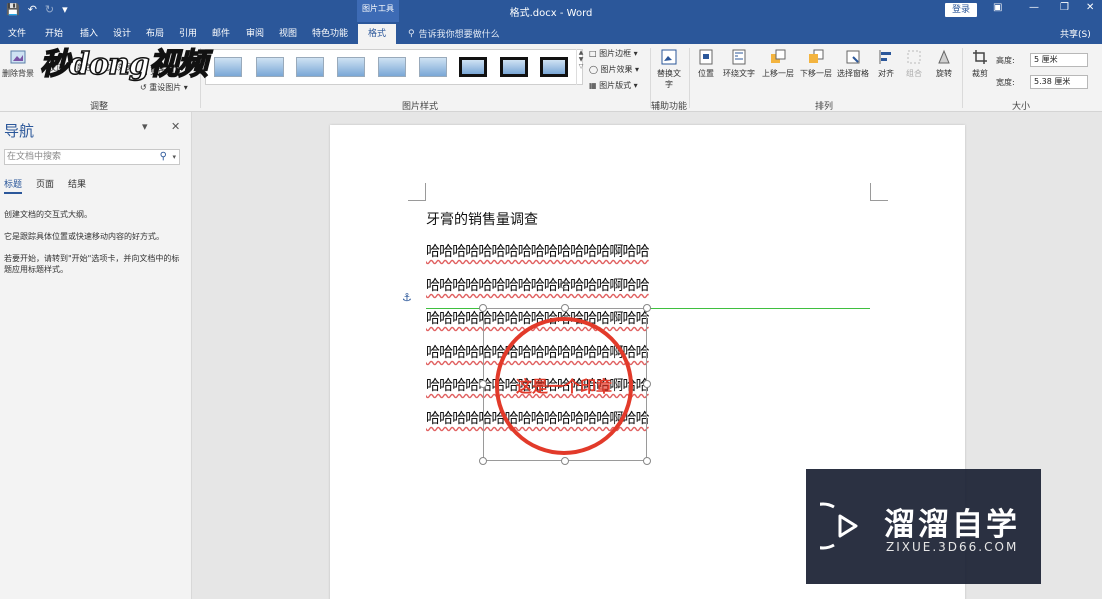 The width and height of the screenshot is (1102, 599). I want to click on nav-tab-pages: 页面, so click(45, 183).